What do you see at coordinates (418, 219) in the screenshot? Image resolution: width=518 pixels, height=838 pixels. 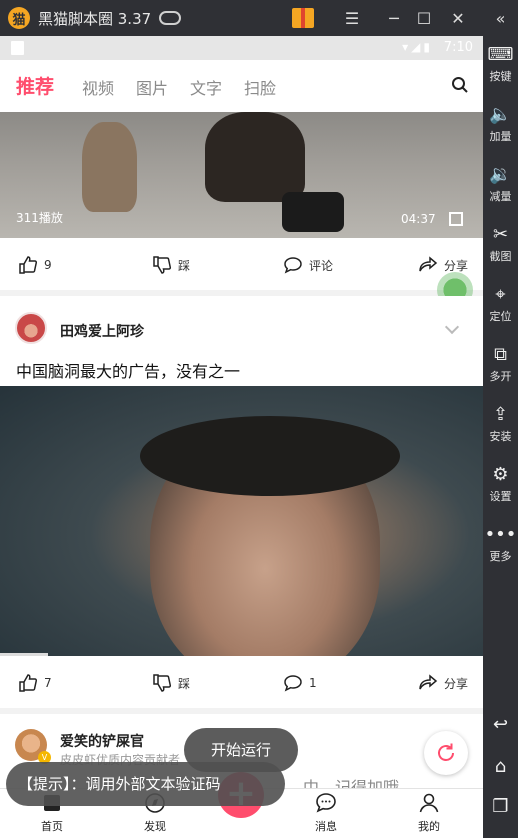 I see `video-duration: 04:37` at bounding box center [418, 219].